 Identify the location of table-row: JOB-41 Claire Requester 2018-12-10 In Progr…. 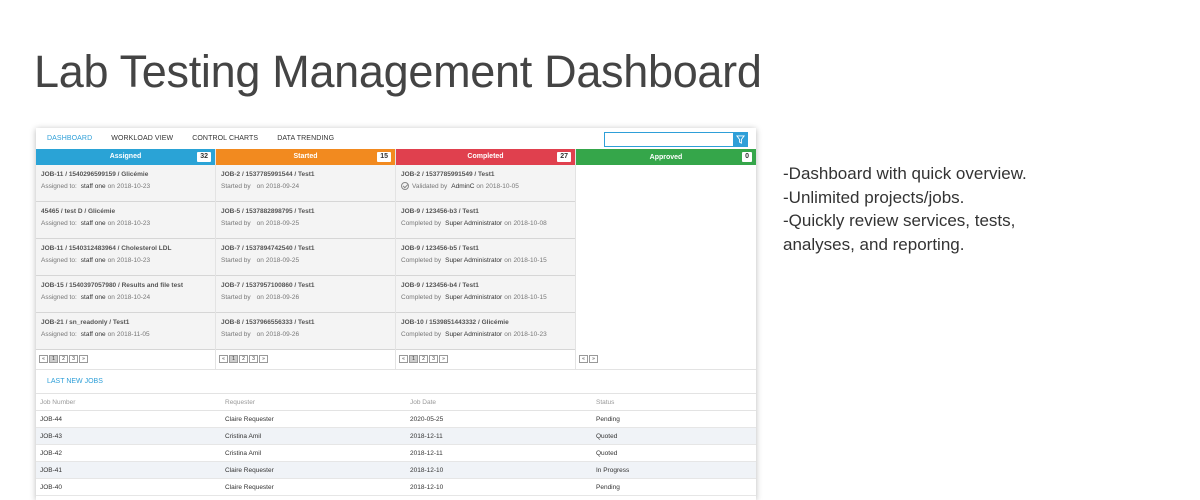
(396, 470).